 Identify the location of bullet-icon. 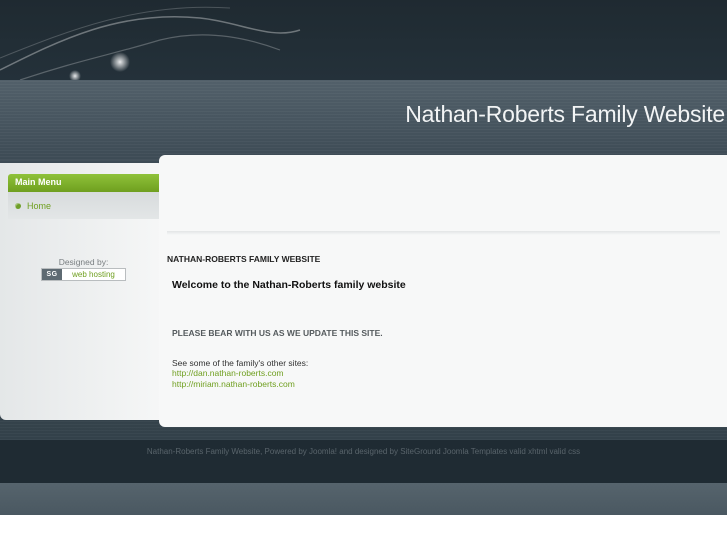
(18, 206).